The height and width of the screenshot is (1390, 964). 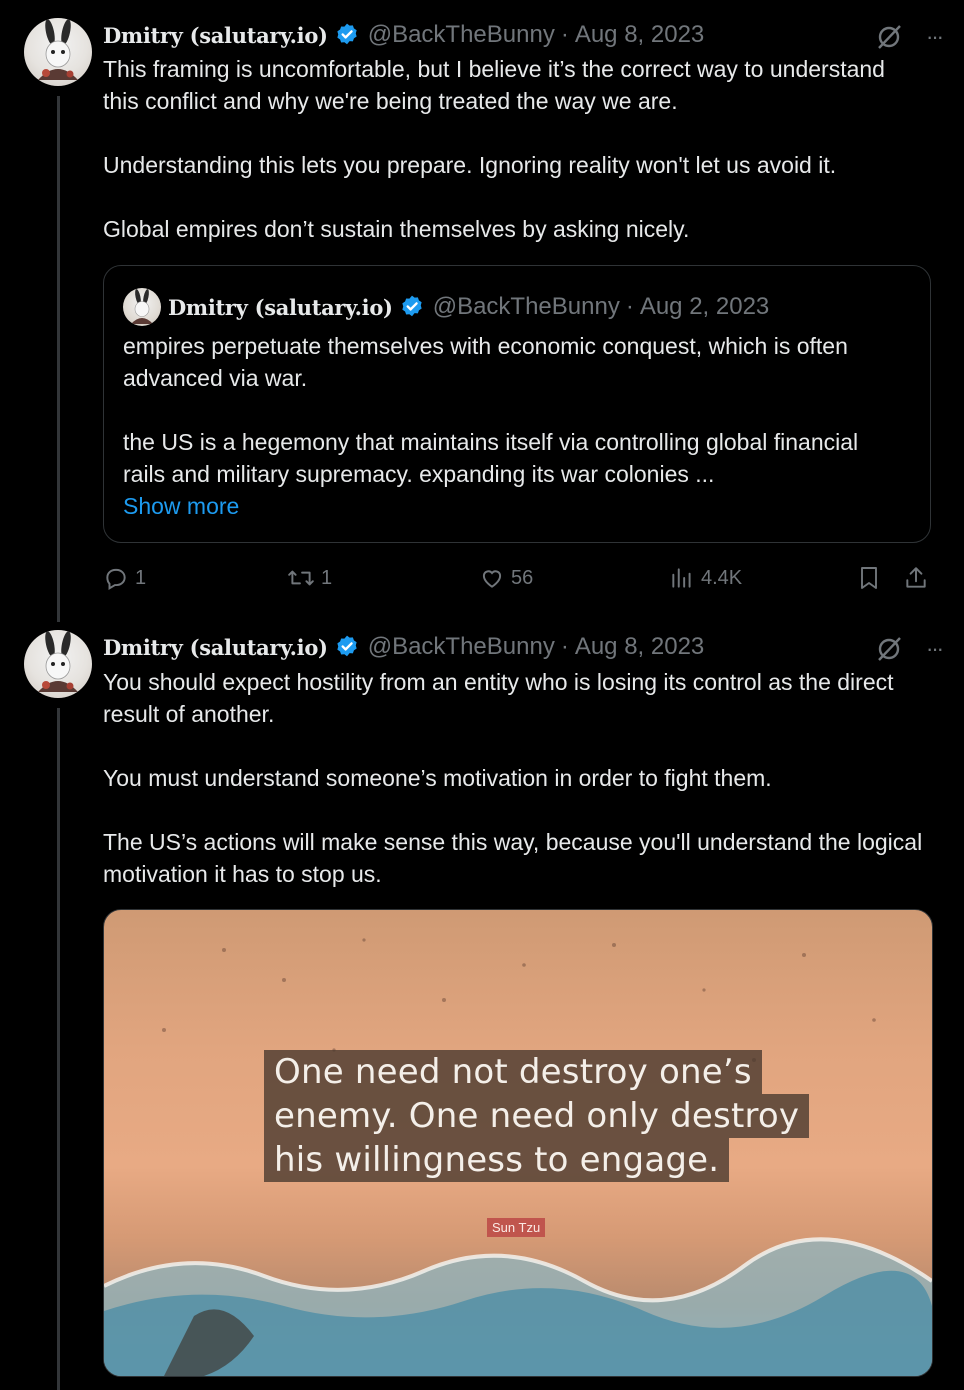 I want to click on like-button: 56, so click(x=506, y=578).